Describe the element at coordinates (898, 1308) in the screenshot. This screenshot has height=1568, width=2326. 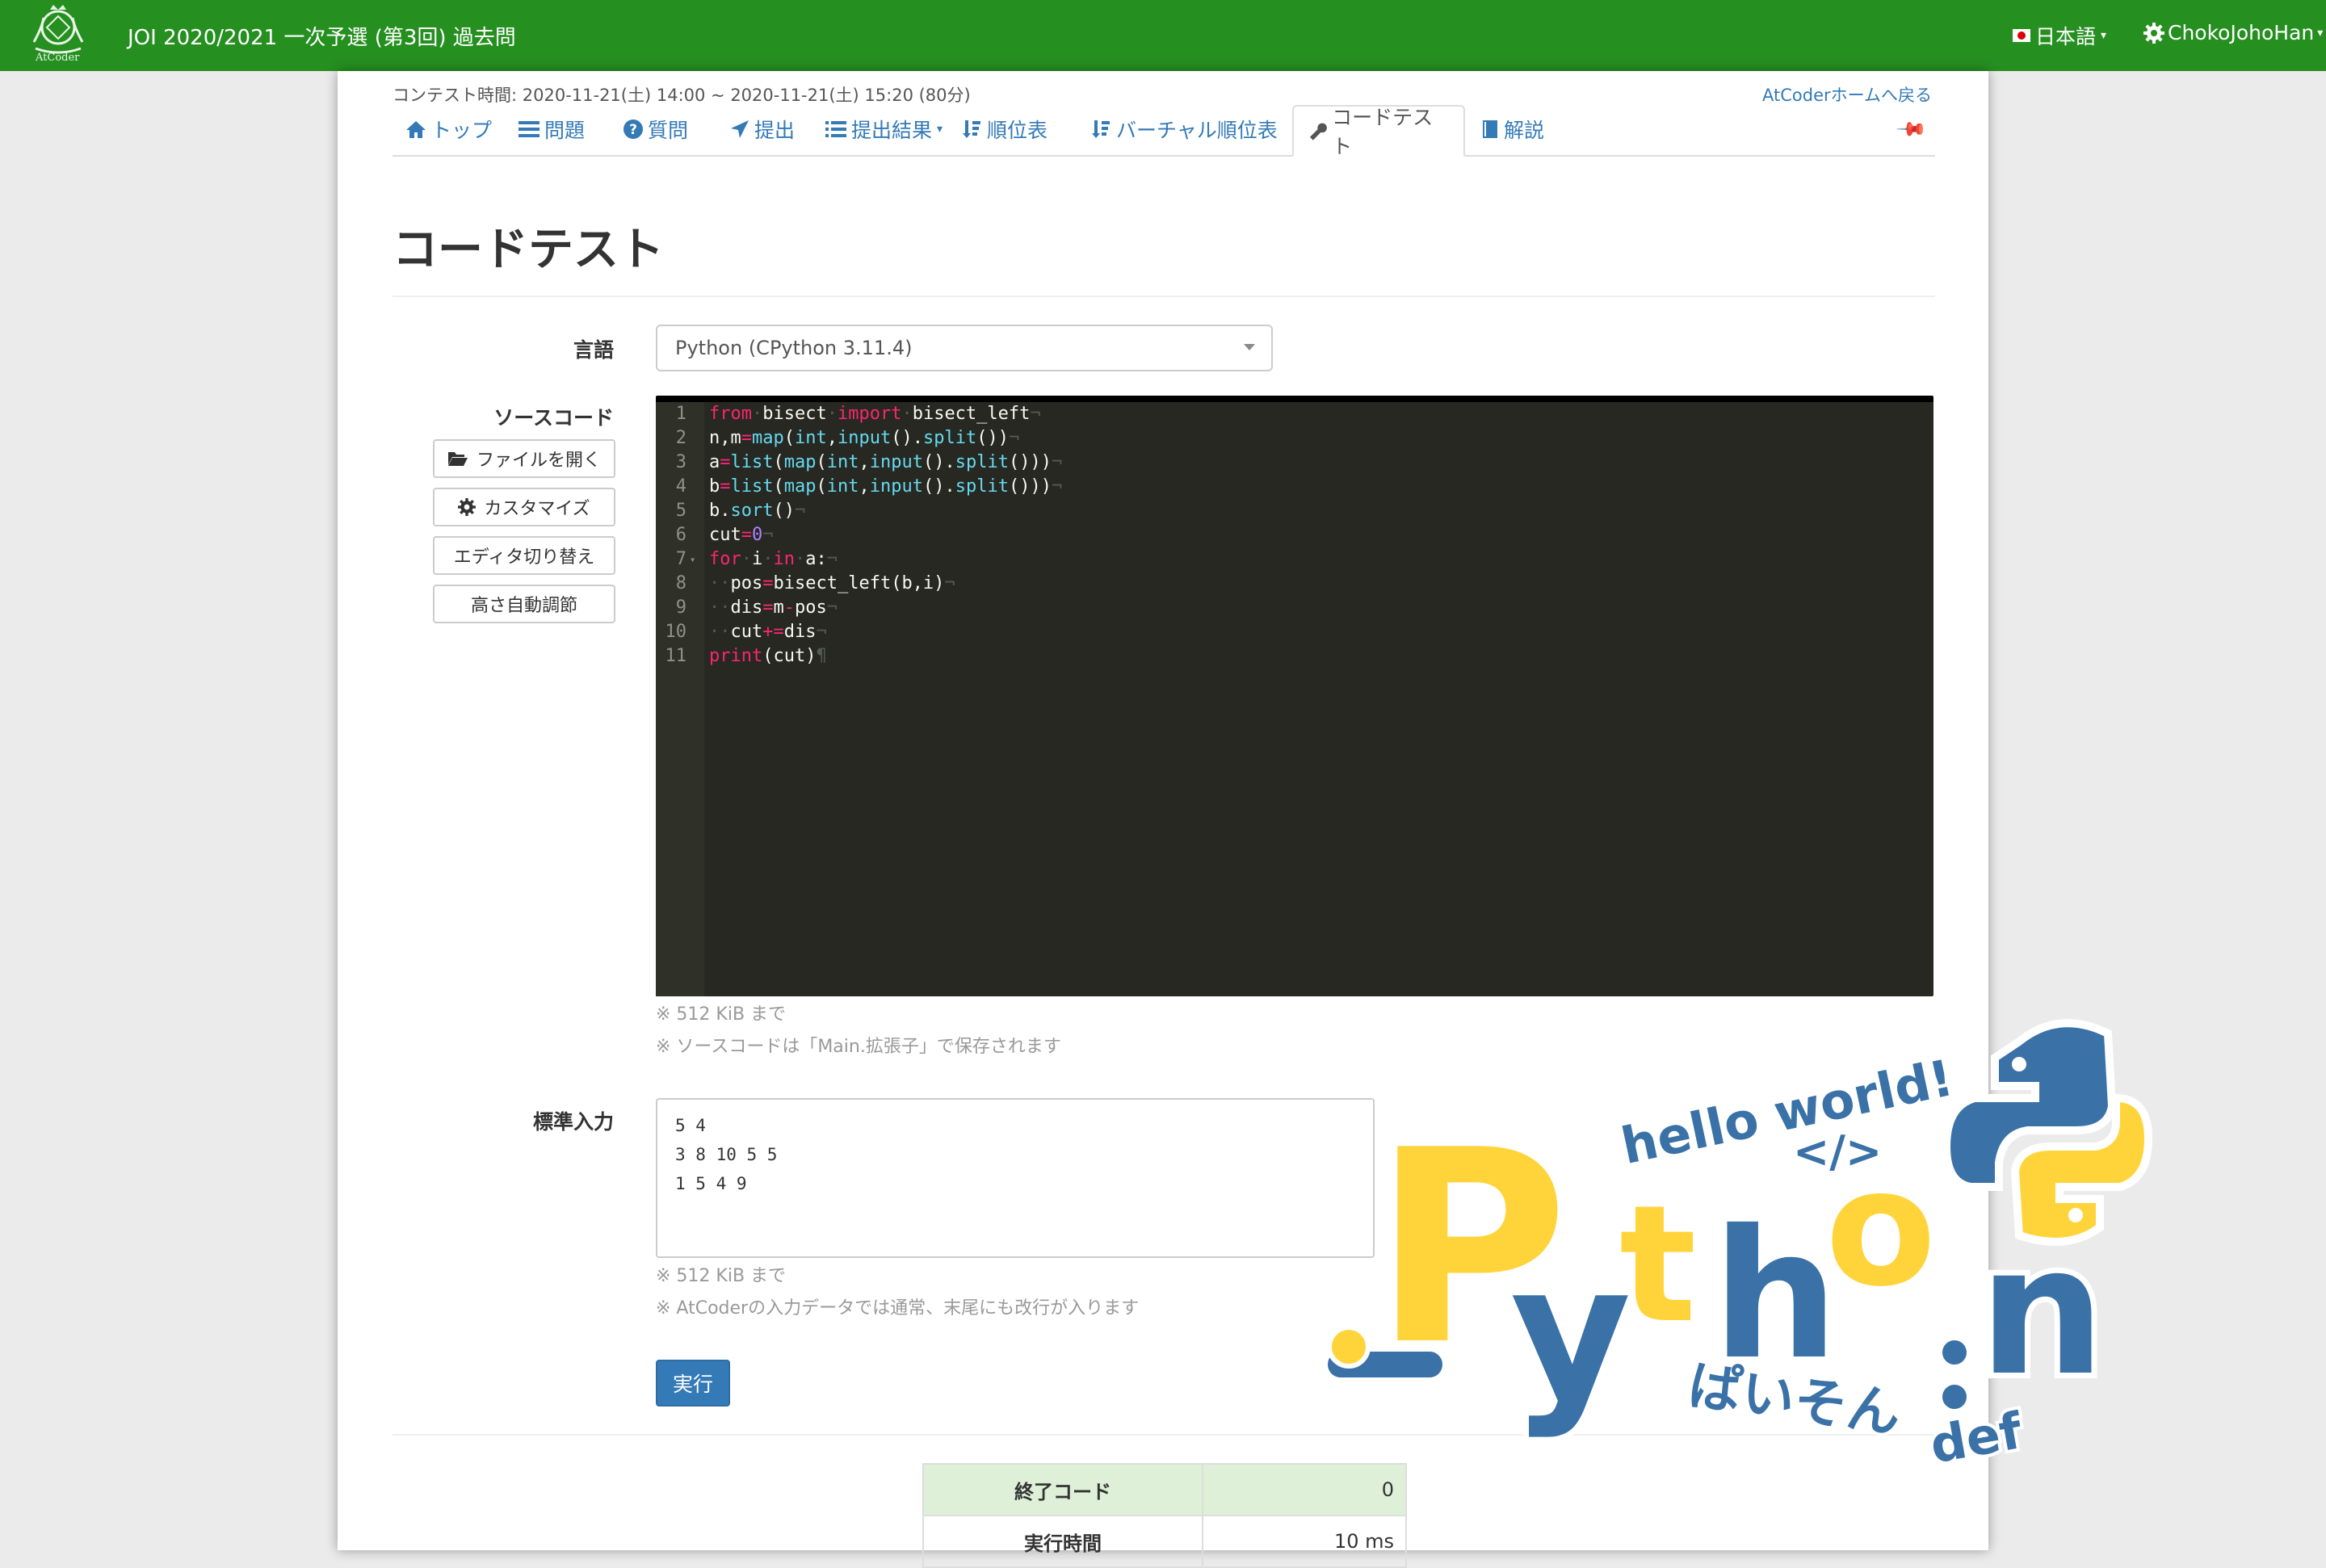
I see `stdin-note: ※ AtCoderの入力データでは通常、末尾にも改行が入ります` at that location.